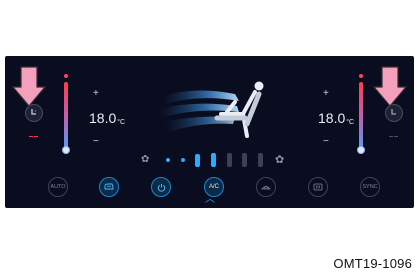 Image resolution: width=418 pixels, height=275 pixels. I want to click on rear-defrost-icon, so click(318, 187).